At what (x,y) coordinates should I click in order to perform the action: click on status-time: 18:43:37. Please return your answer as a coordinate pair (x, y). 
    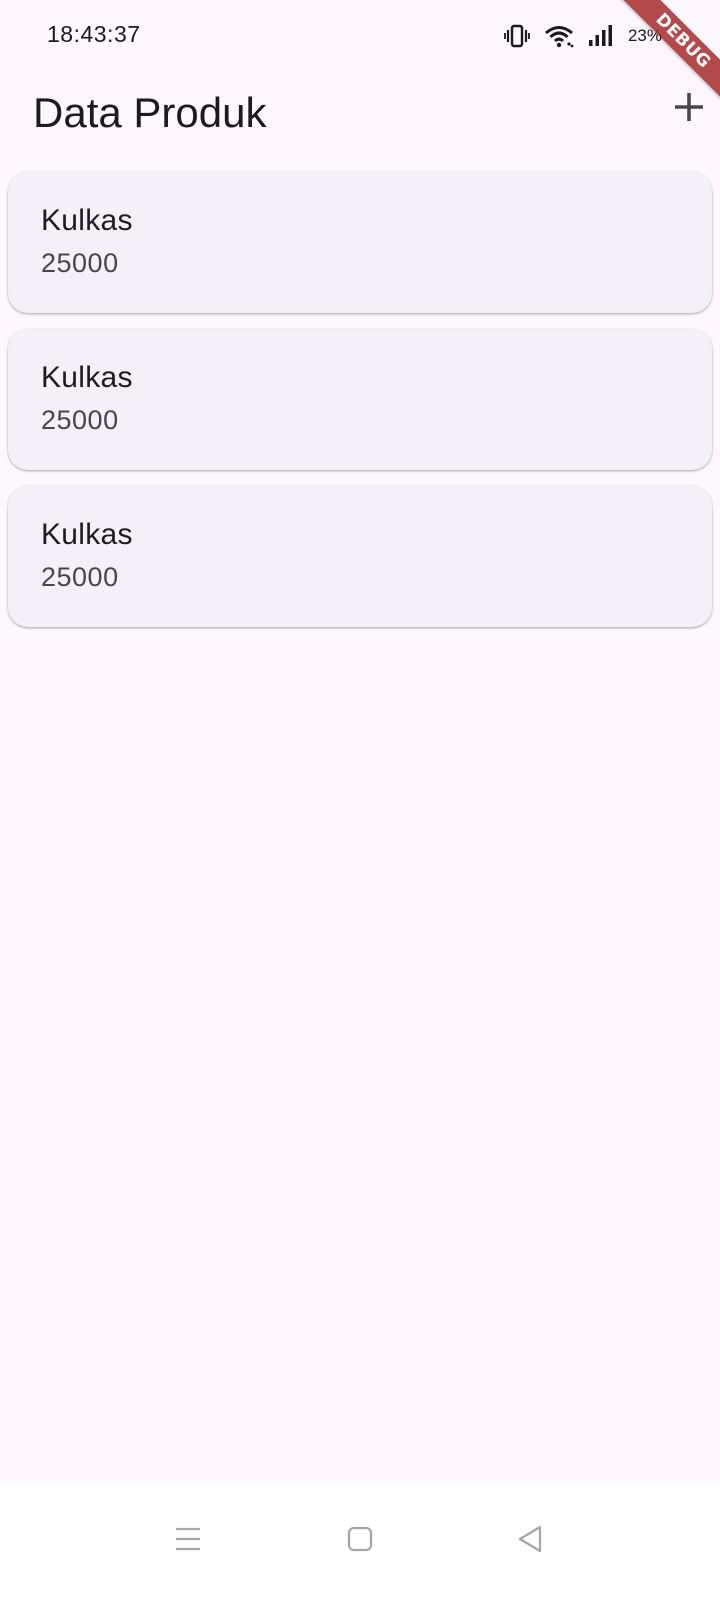
    Looking at the image, I should click on (94, 34).